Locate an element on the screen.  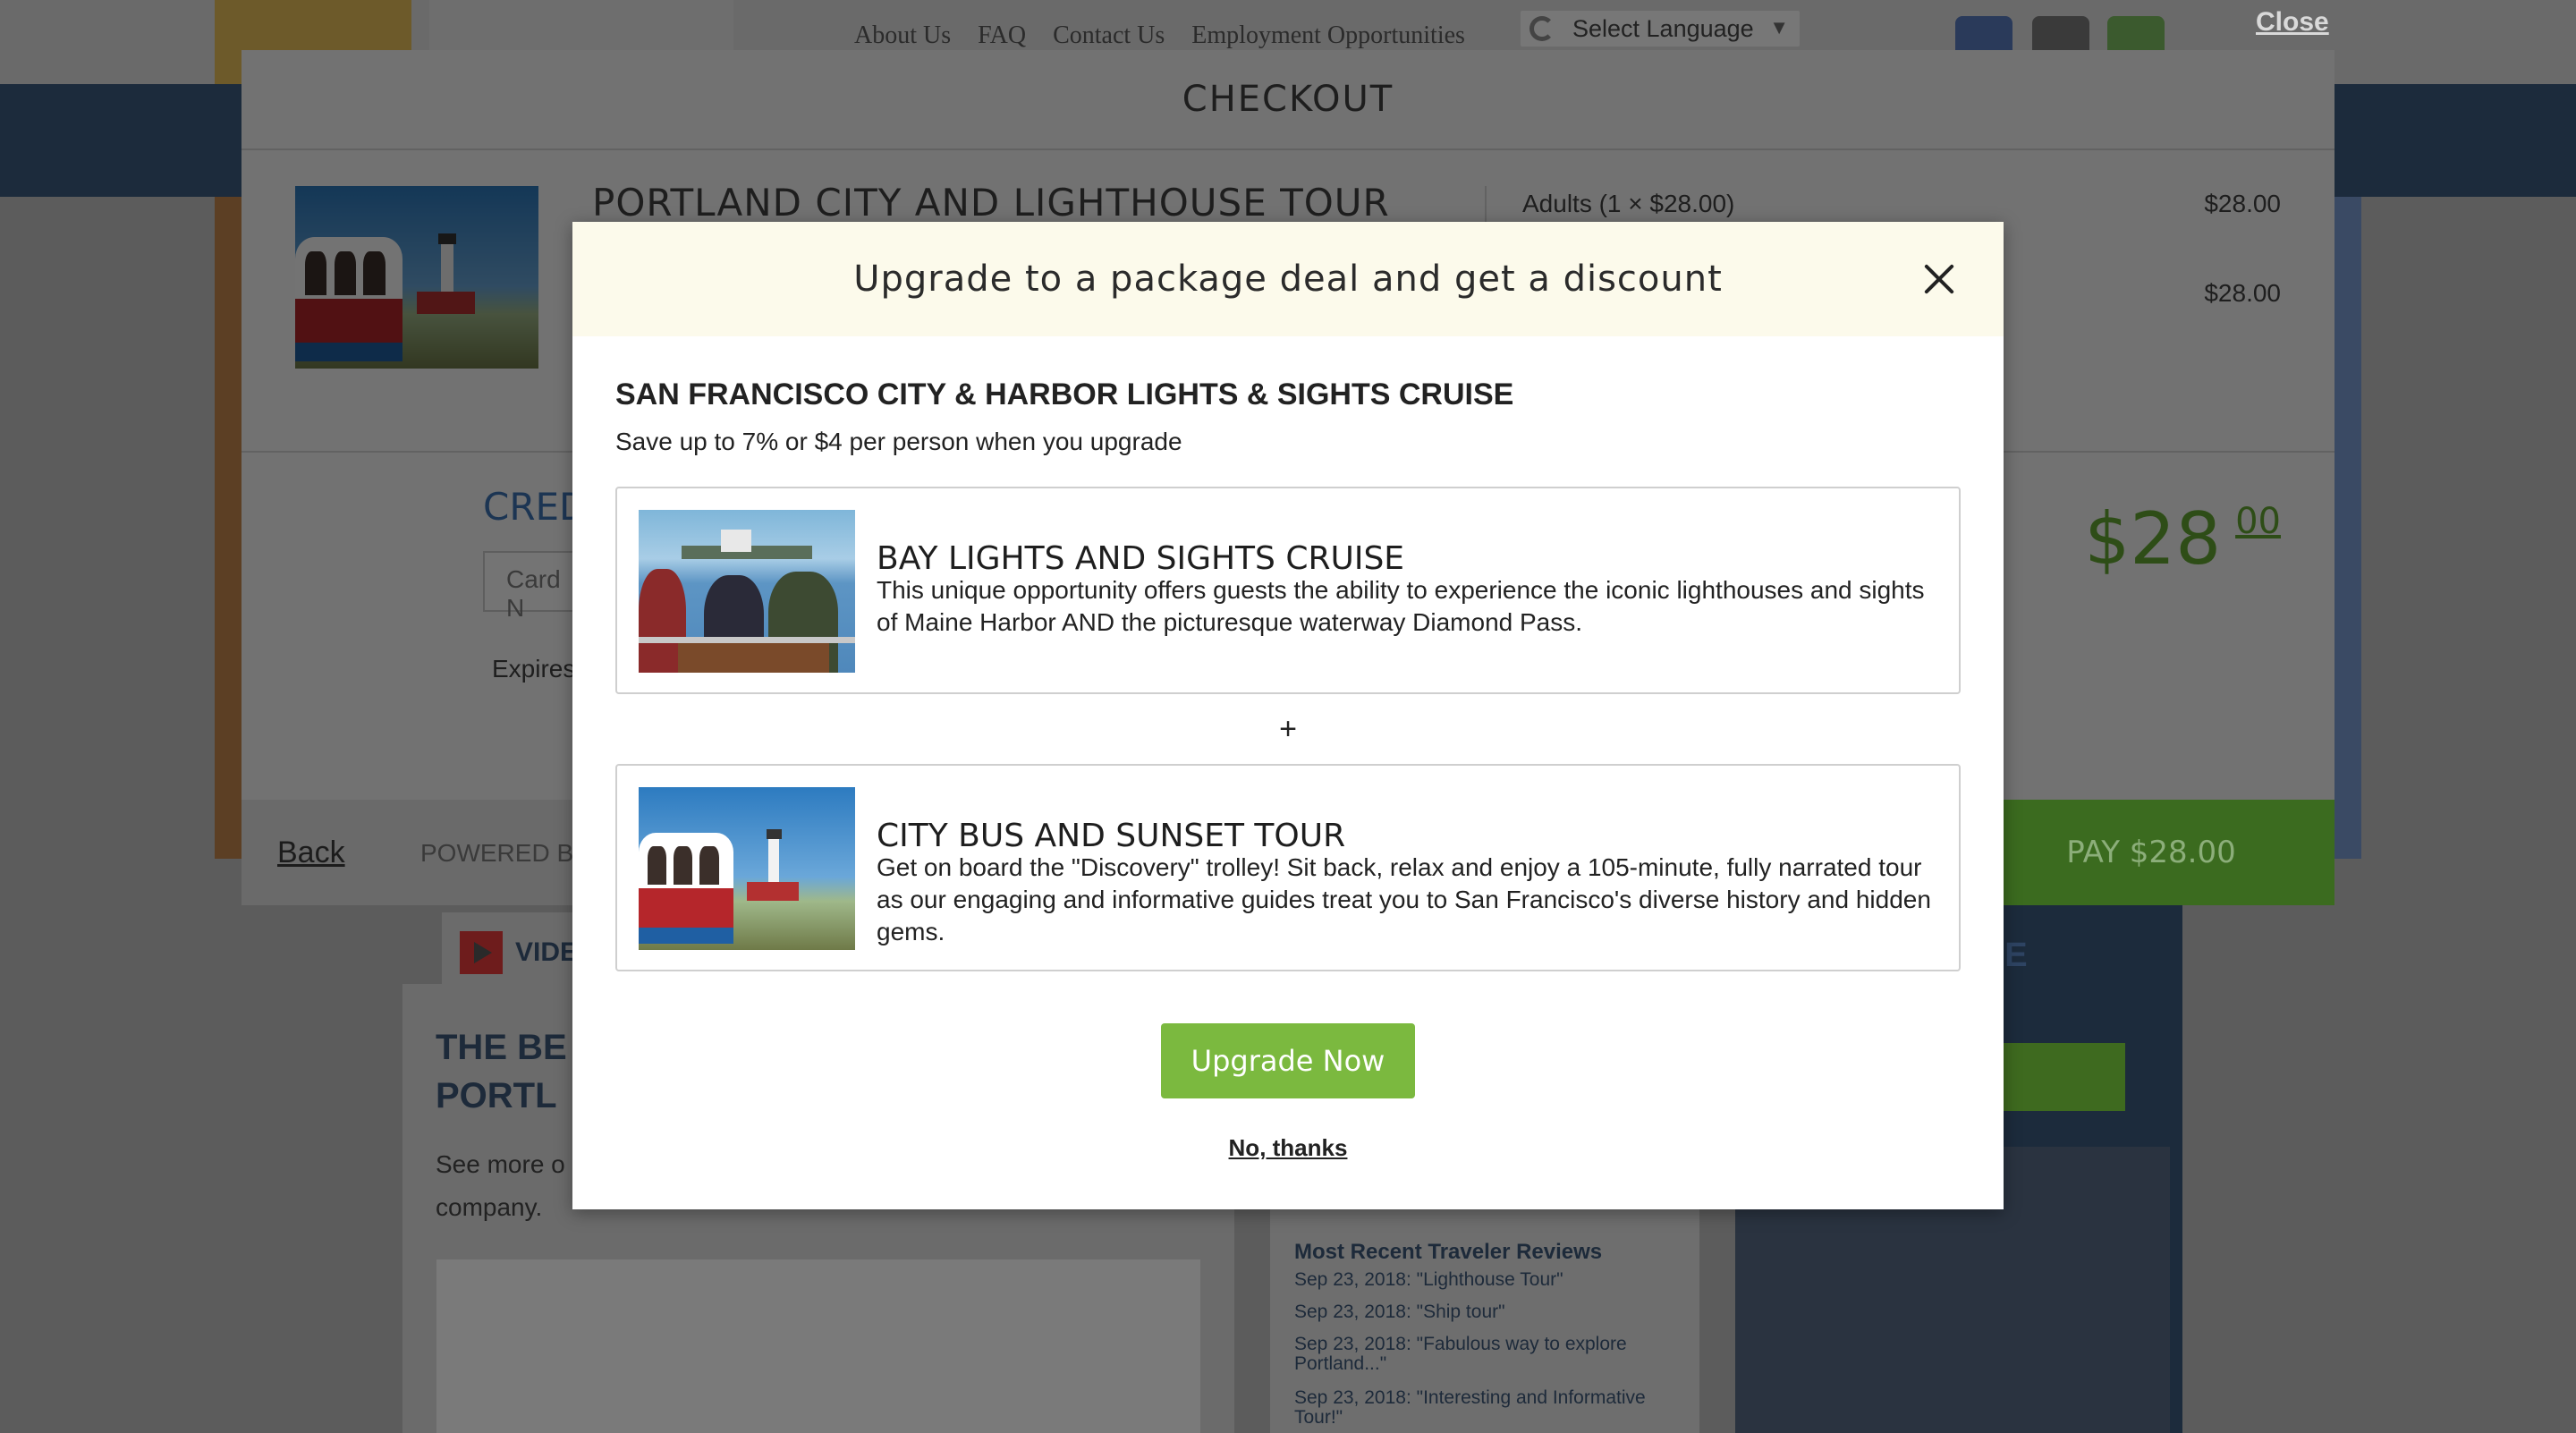
no-thanks-link: No, thanks is located at coordinates (1288, 1148).